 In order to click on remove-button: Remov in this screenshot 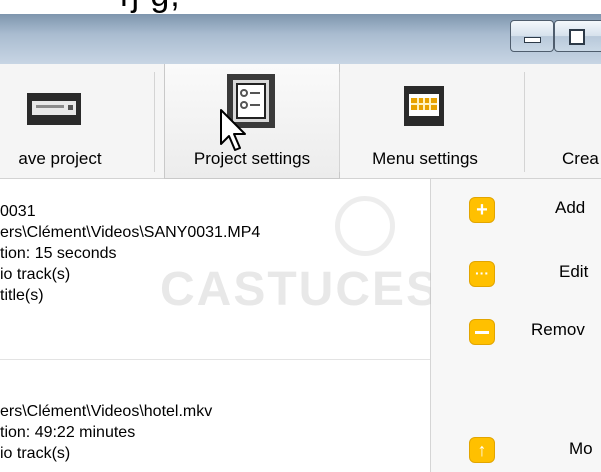, I will do `click(516, 332)`.